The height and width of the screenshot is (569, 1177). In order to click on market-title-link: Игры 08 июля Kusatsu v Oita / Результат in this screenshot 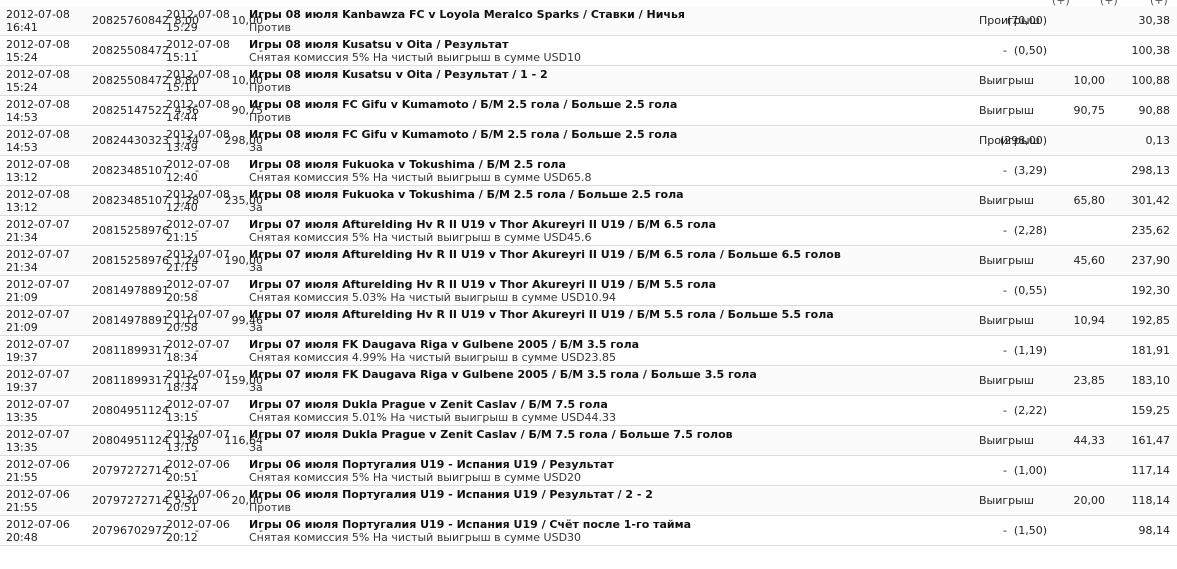, I will do `click(415, 44)`.